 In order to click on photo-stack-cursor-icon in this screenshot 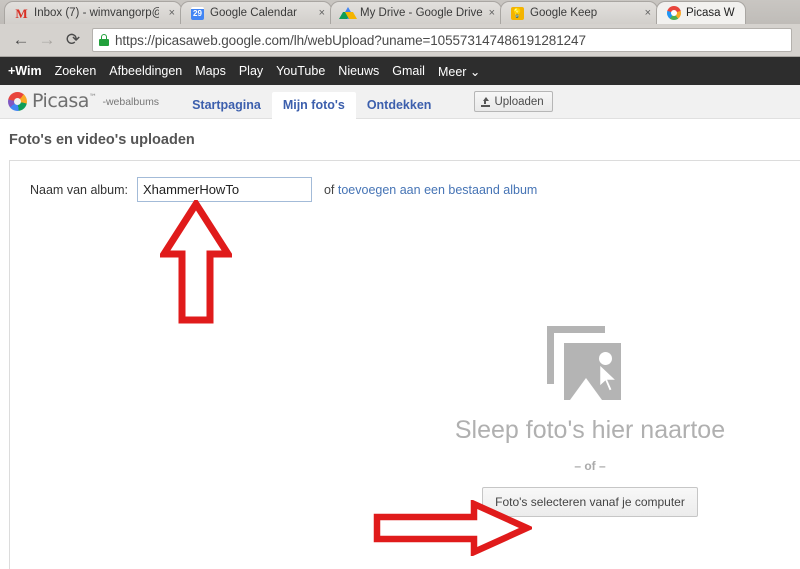, I will do `click(590, 366)`.